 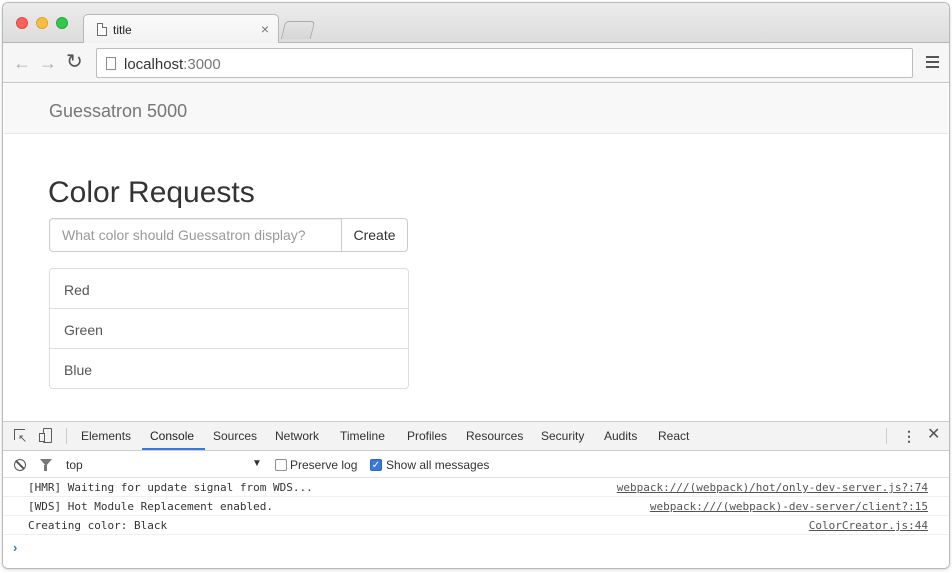 I want to click on tab-react: React, so click(x=673, y=436).